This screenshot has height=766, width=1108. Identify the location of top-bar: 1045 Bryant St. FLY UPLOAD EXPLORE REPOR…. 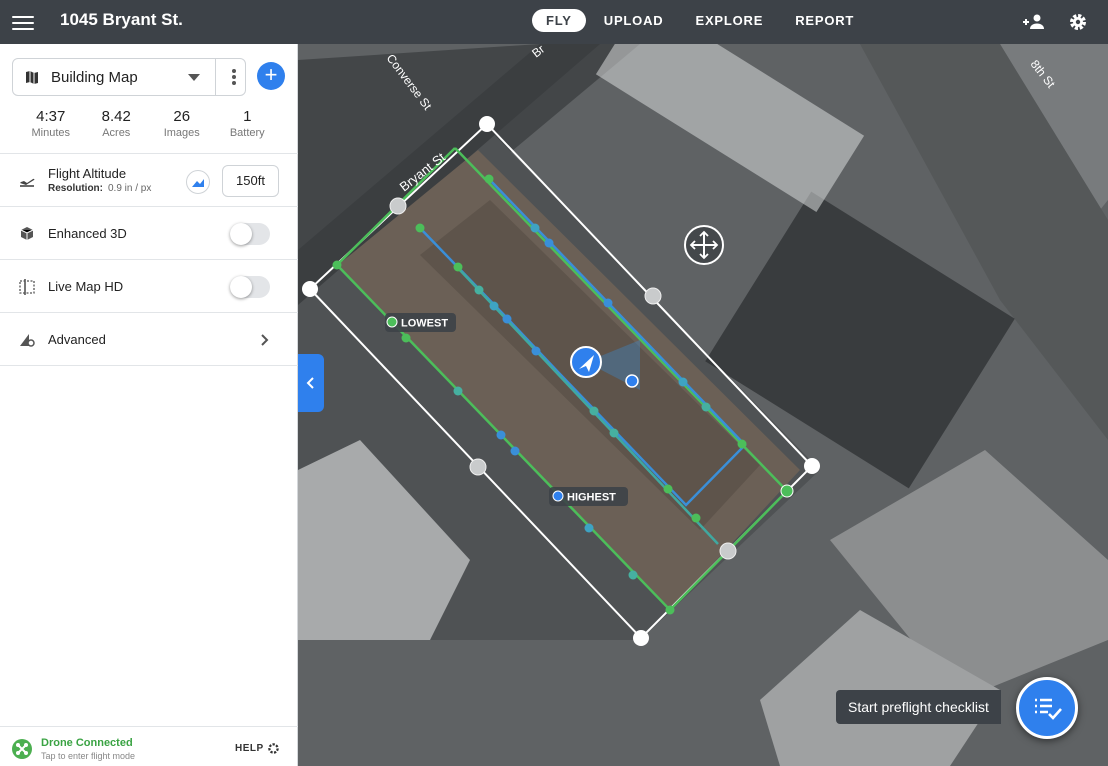
(554, 22).